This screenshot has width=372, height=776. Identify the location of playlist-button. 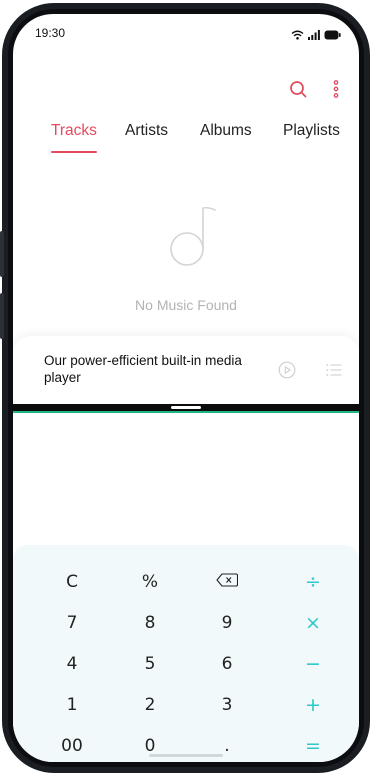
(334, 370).